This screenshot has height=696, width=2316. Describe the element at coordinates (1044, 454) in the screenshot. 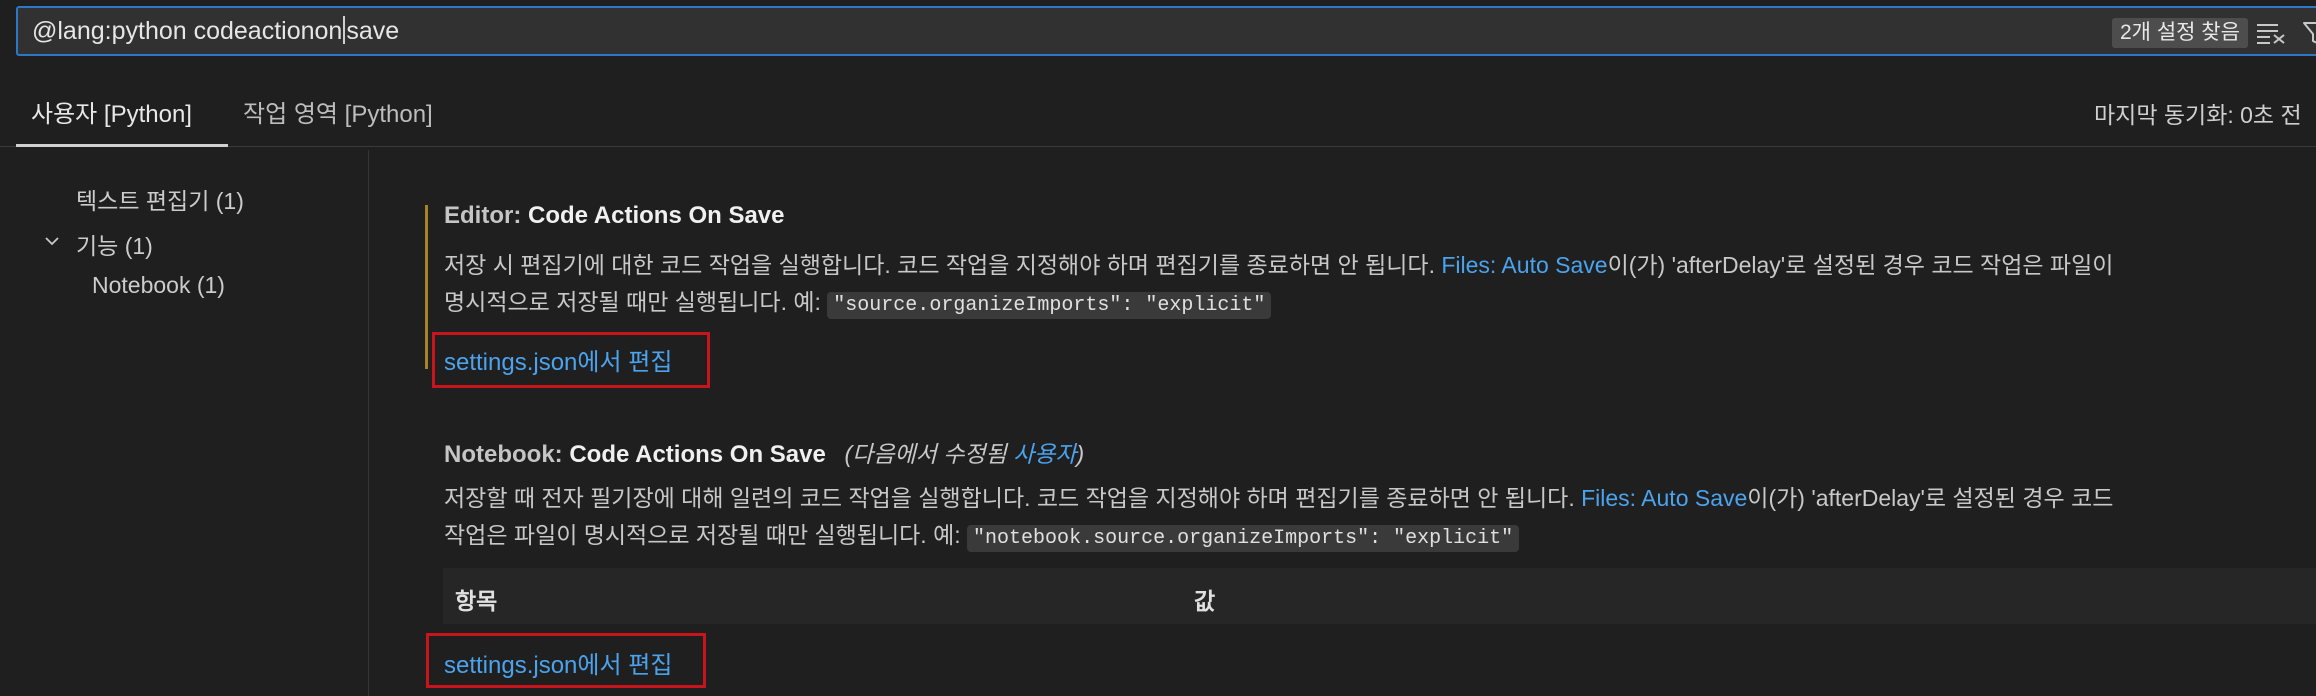

I see `modified-scope-link: 사용자` at that location.